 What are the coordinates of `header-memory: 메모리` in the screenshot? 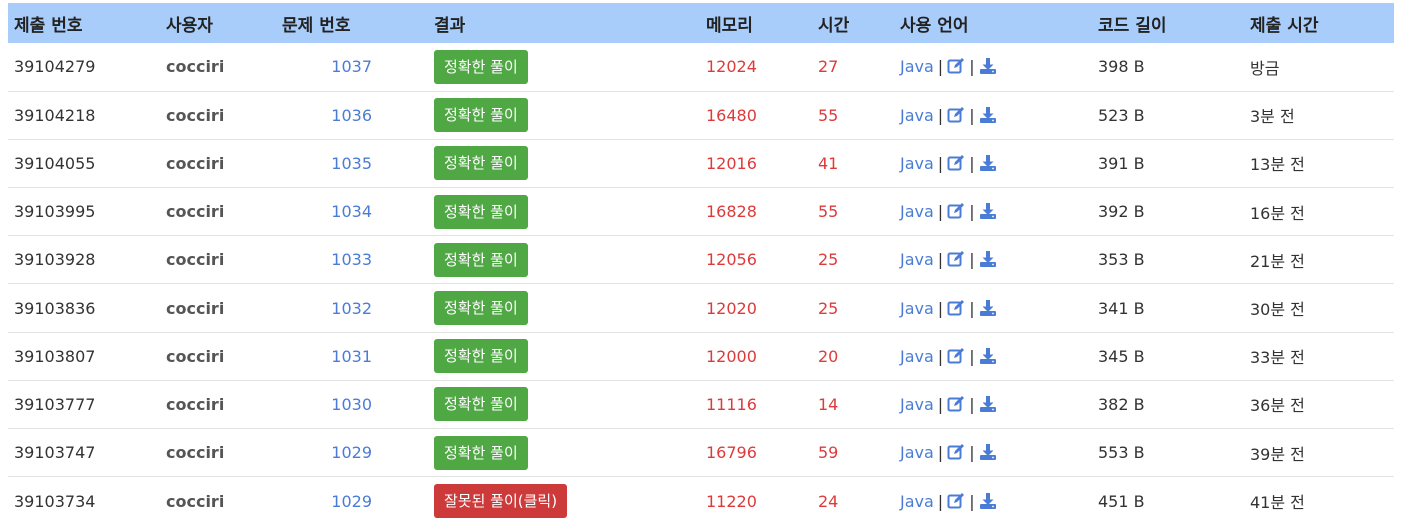 It's located at (729, 25).